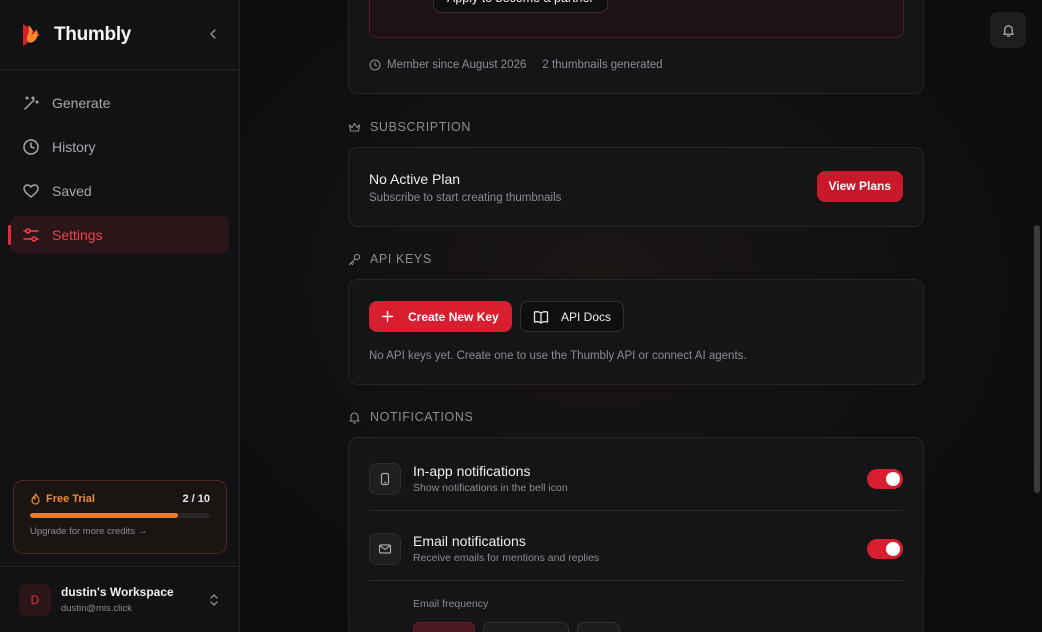 This screenshot has height=632, width=1042. Describe the element at coordinates (415, 179) in the screenshot. I see `plan-title: No Active Plan` at that location.